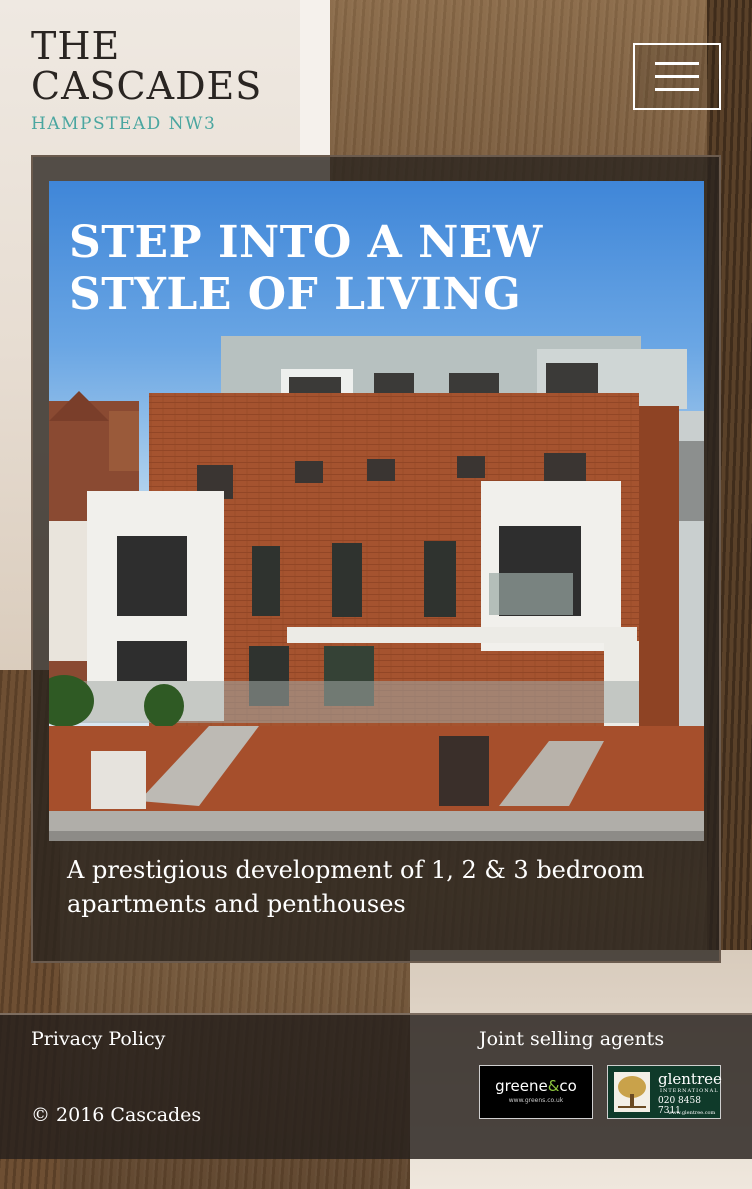 This screenshot has height=1189, width=752. I want to click on pale-wall-strip, so click(315, 80).